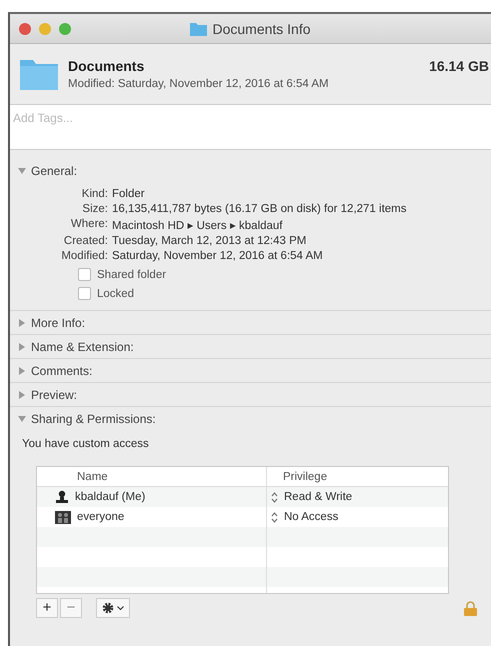 The image size is (491, 646). I want to click on window-title: Documents Info, so click(261, 28).